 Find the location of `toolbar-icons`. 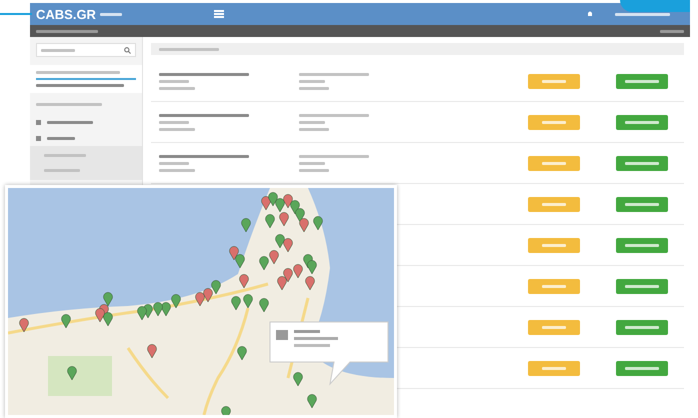

toolbar-icons is located at coordinates (672, 31).